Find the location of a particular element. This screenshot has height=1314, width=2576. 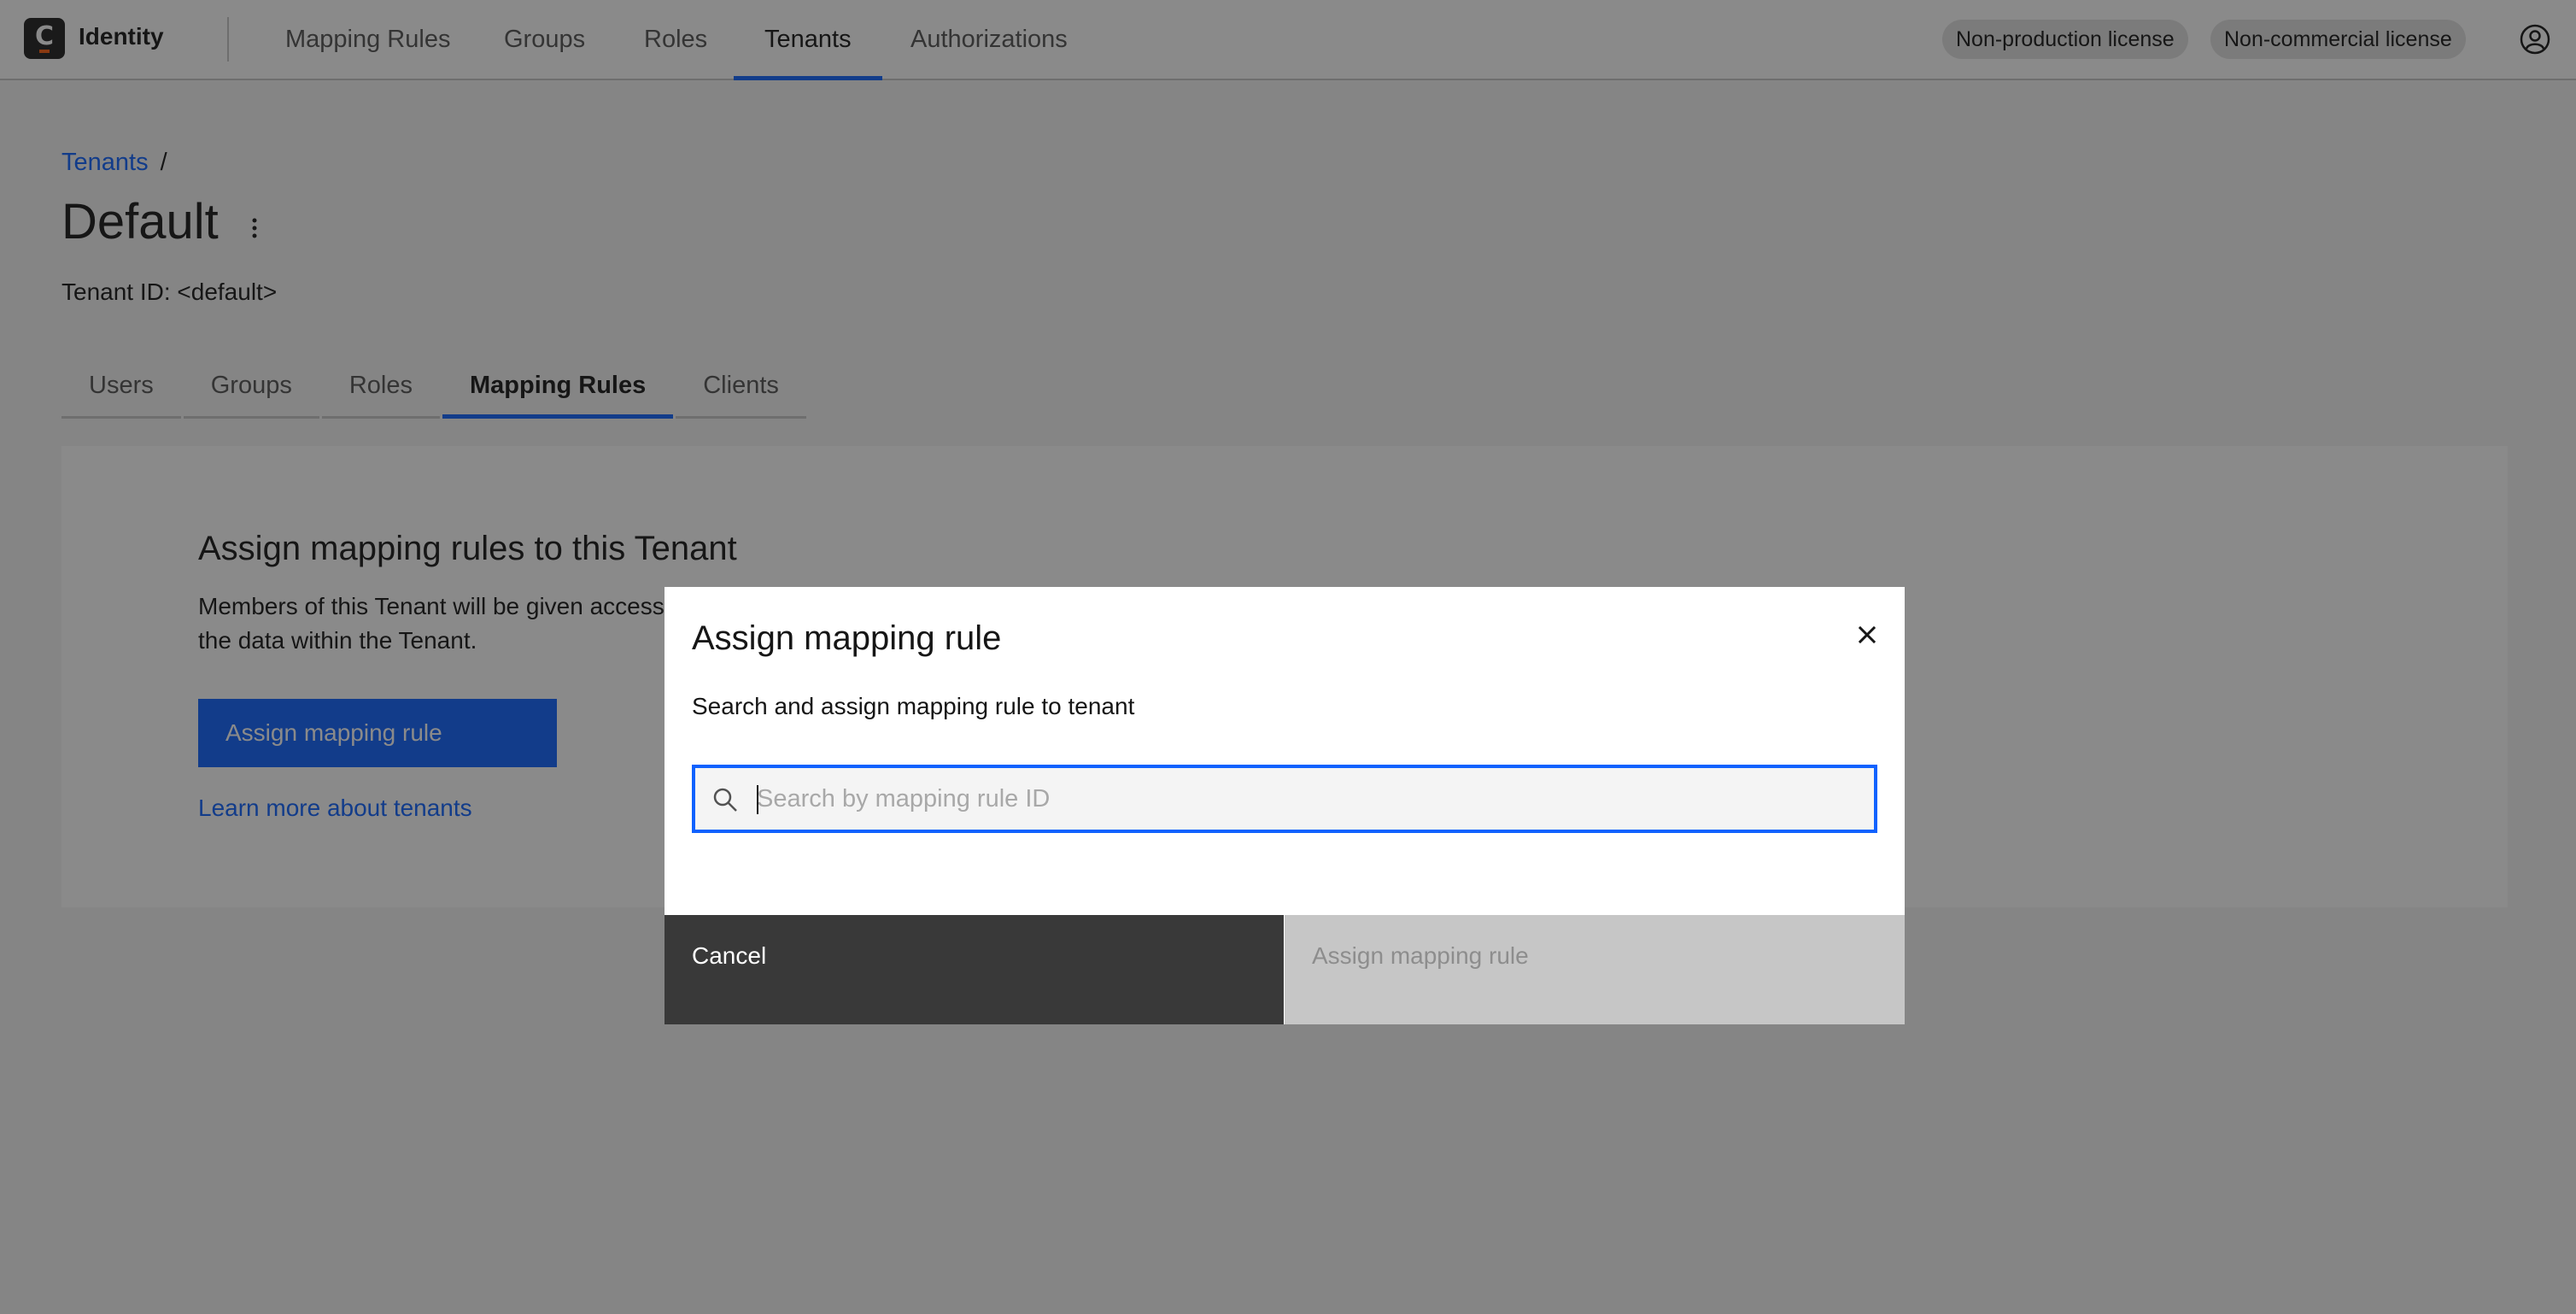

search-input is located at coordinates (1312, 799).